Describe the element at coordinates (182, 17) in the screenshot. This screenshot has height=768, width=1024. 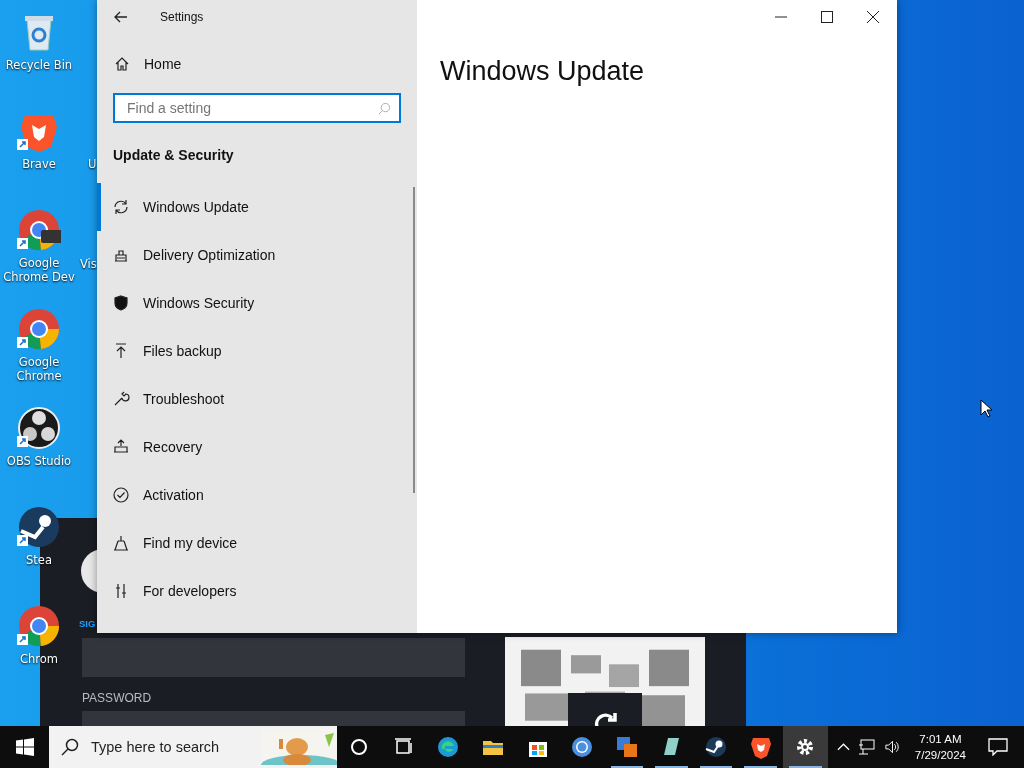
I see `window-title: Settings` at that location.